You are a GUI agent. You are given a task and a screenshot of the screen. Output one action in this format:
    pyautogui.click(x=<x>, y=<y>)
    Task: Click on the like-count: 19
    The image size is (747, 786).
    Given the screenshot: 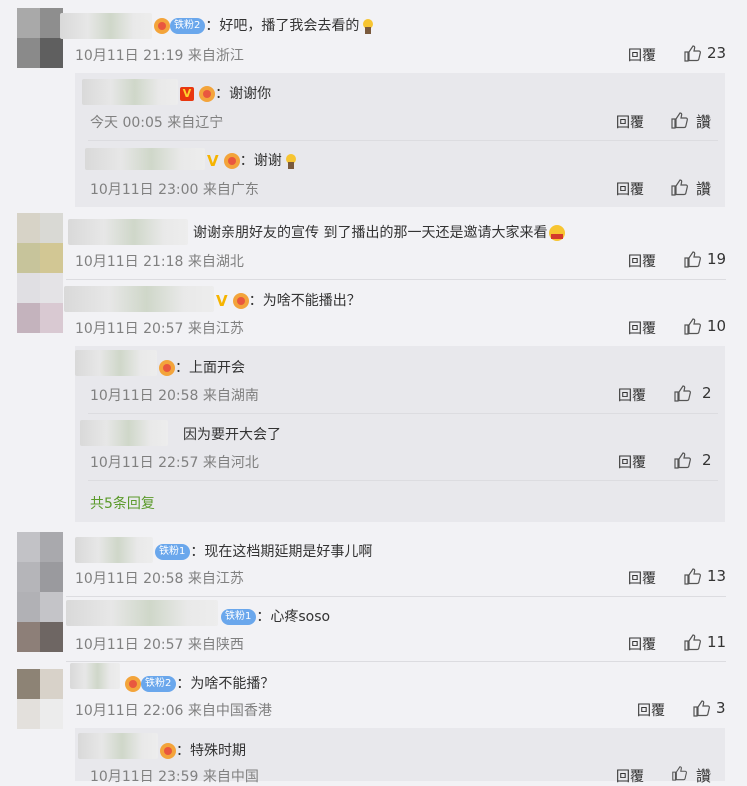 What is the action you would take?
    pyautogui.click(x=717, y=259)
    